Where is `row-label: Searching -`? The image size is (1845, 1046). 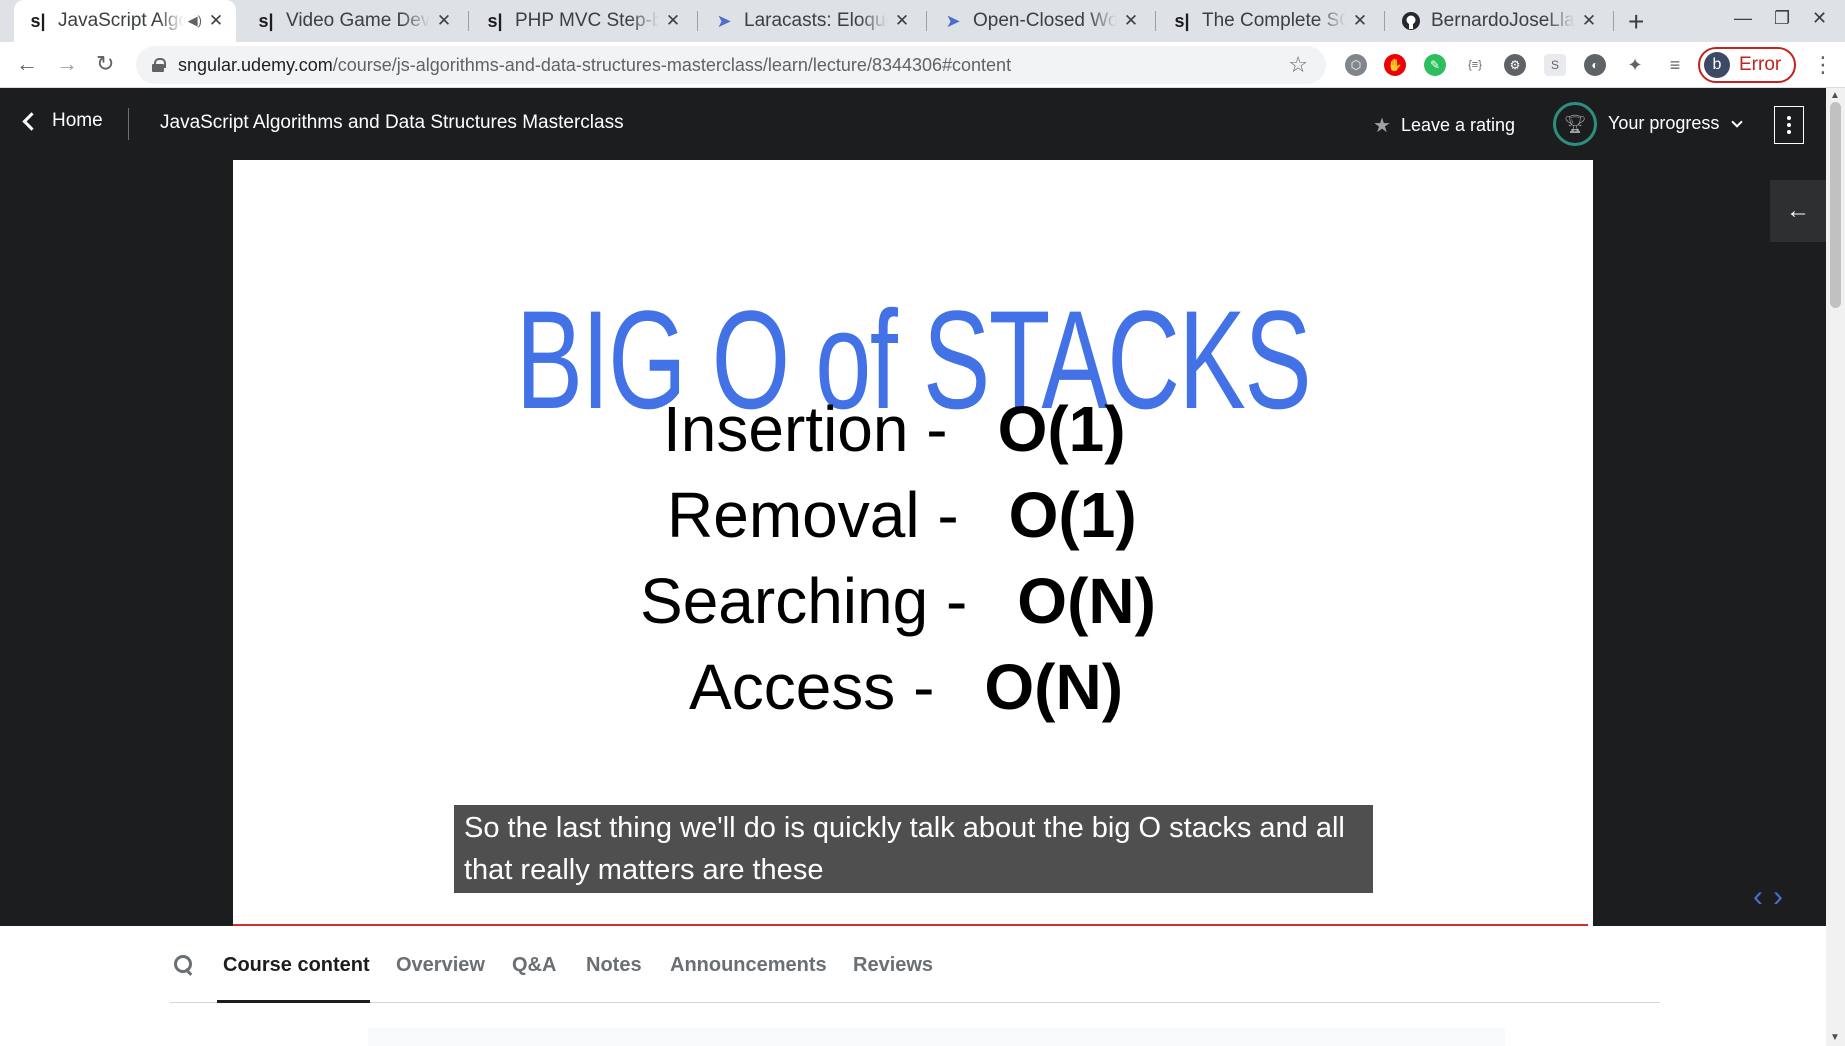
row-label: Searching - is located at coordinates (804, 601).